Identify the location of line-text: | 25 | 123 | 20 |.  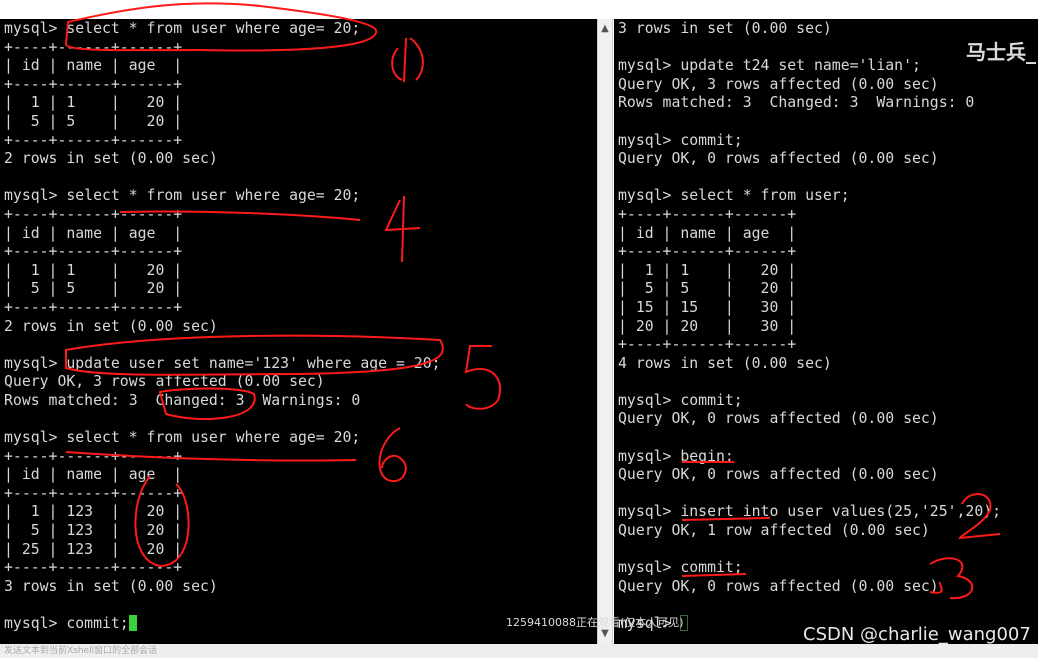
(93, 549).